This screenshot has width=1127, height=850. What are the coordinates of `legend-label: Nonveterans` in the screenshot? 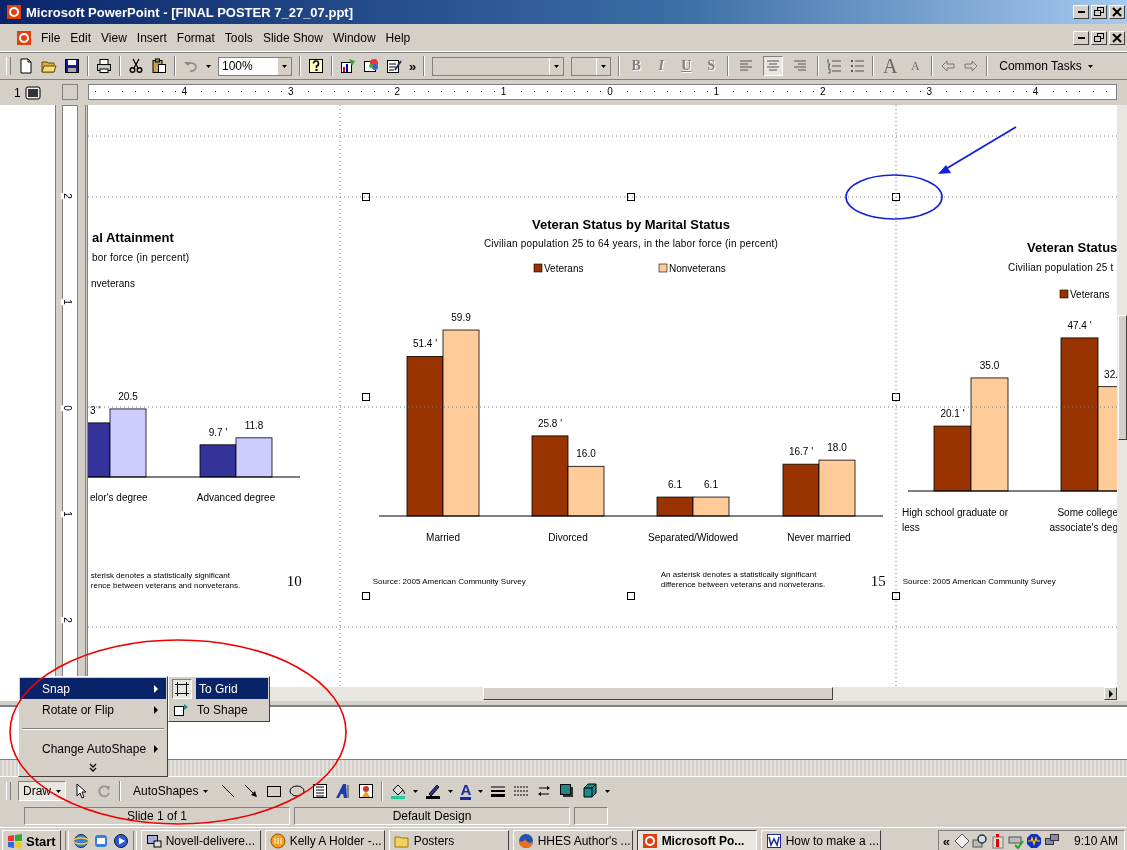 It's located at (697, 268).